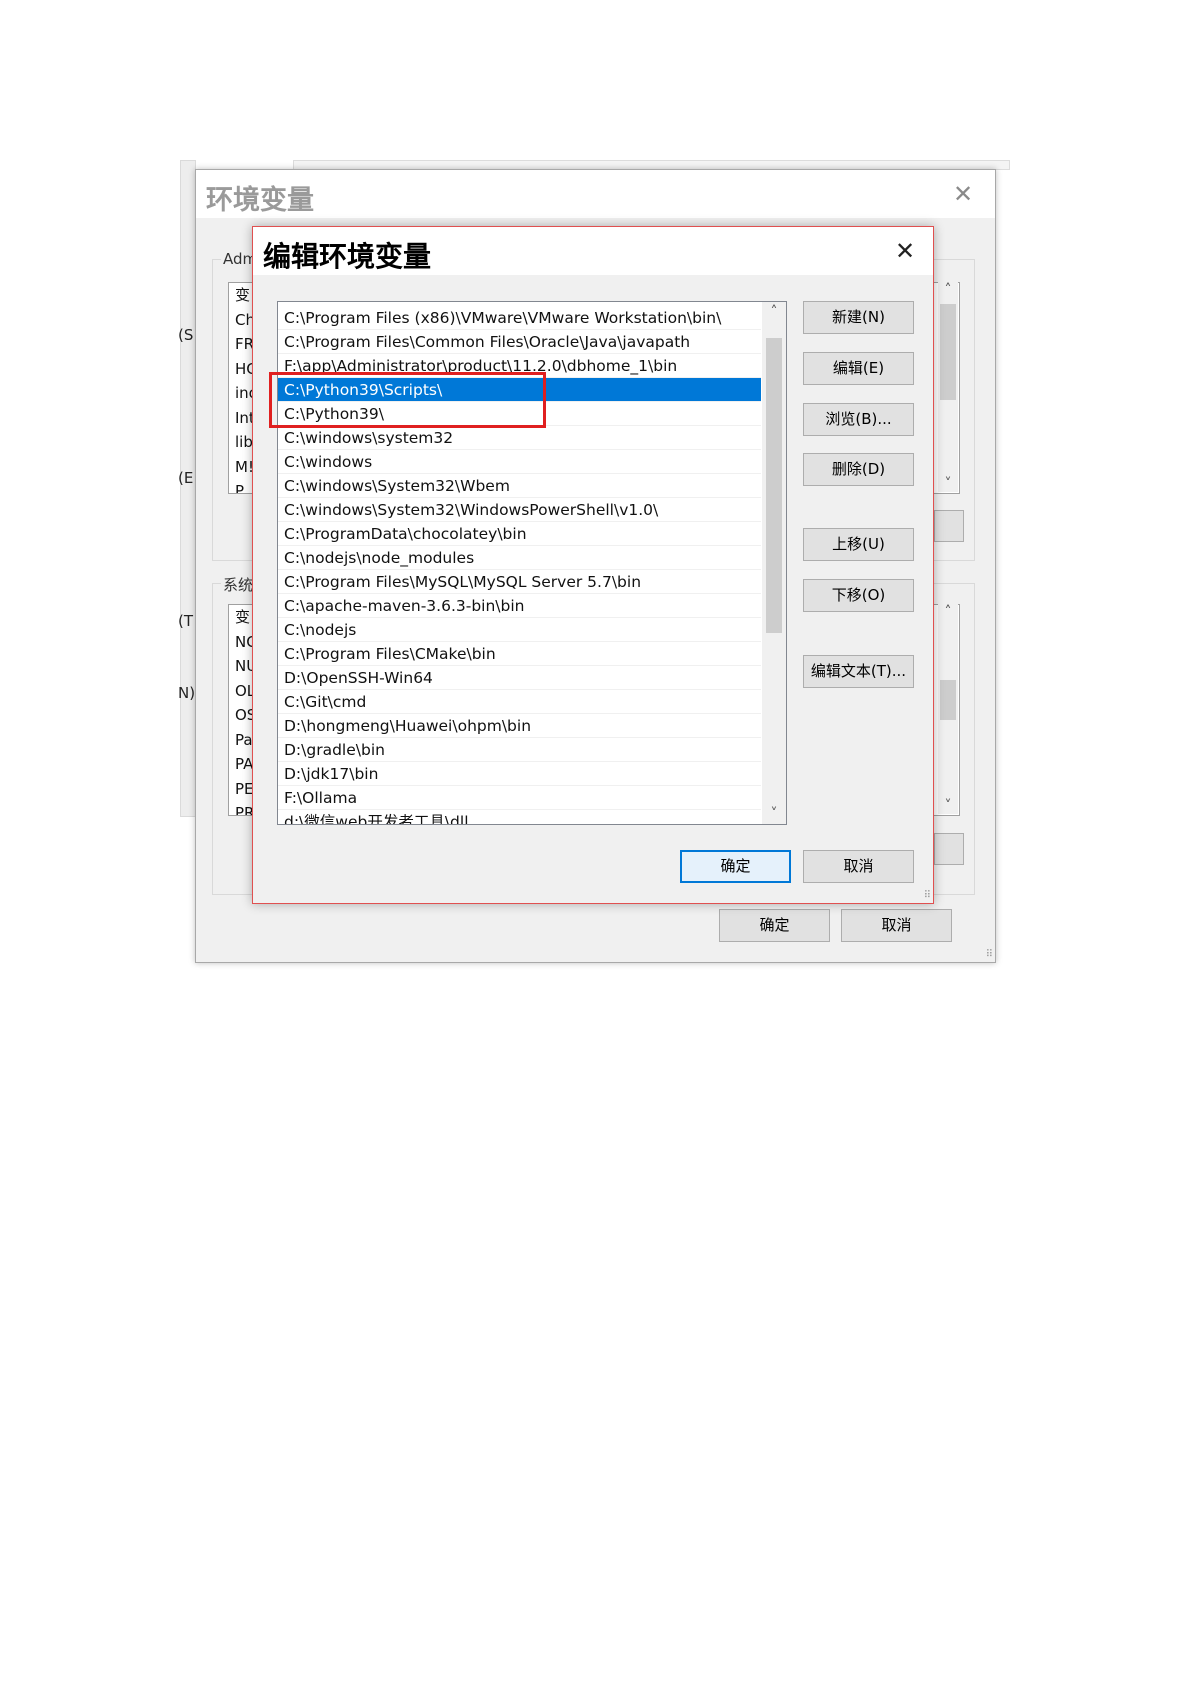 This screenshot has height=1685, width=1192. I want to click on cancel-label: 取消, so click(858, 866).